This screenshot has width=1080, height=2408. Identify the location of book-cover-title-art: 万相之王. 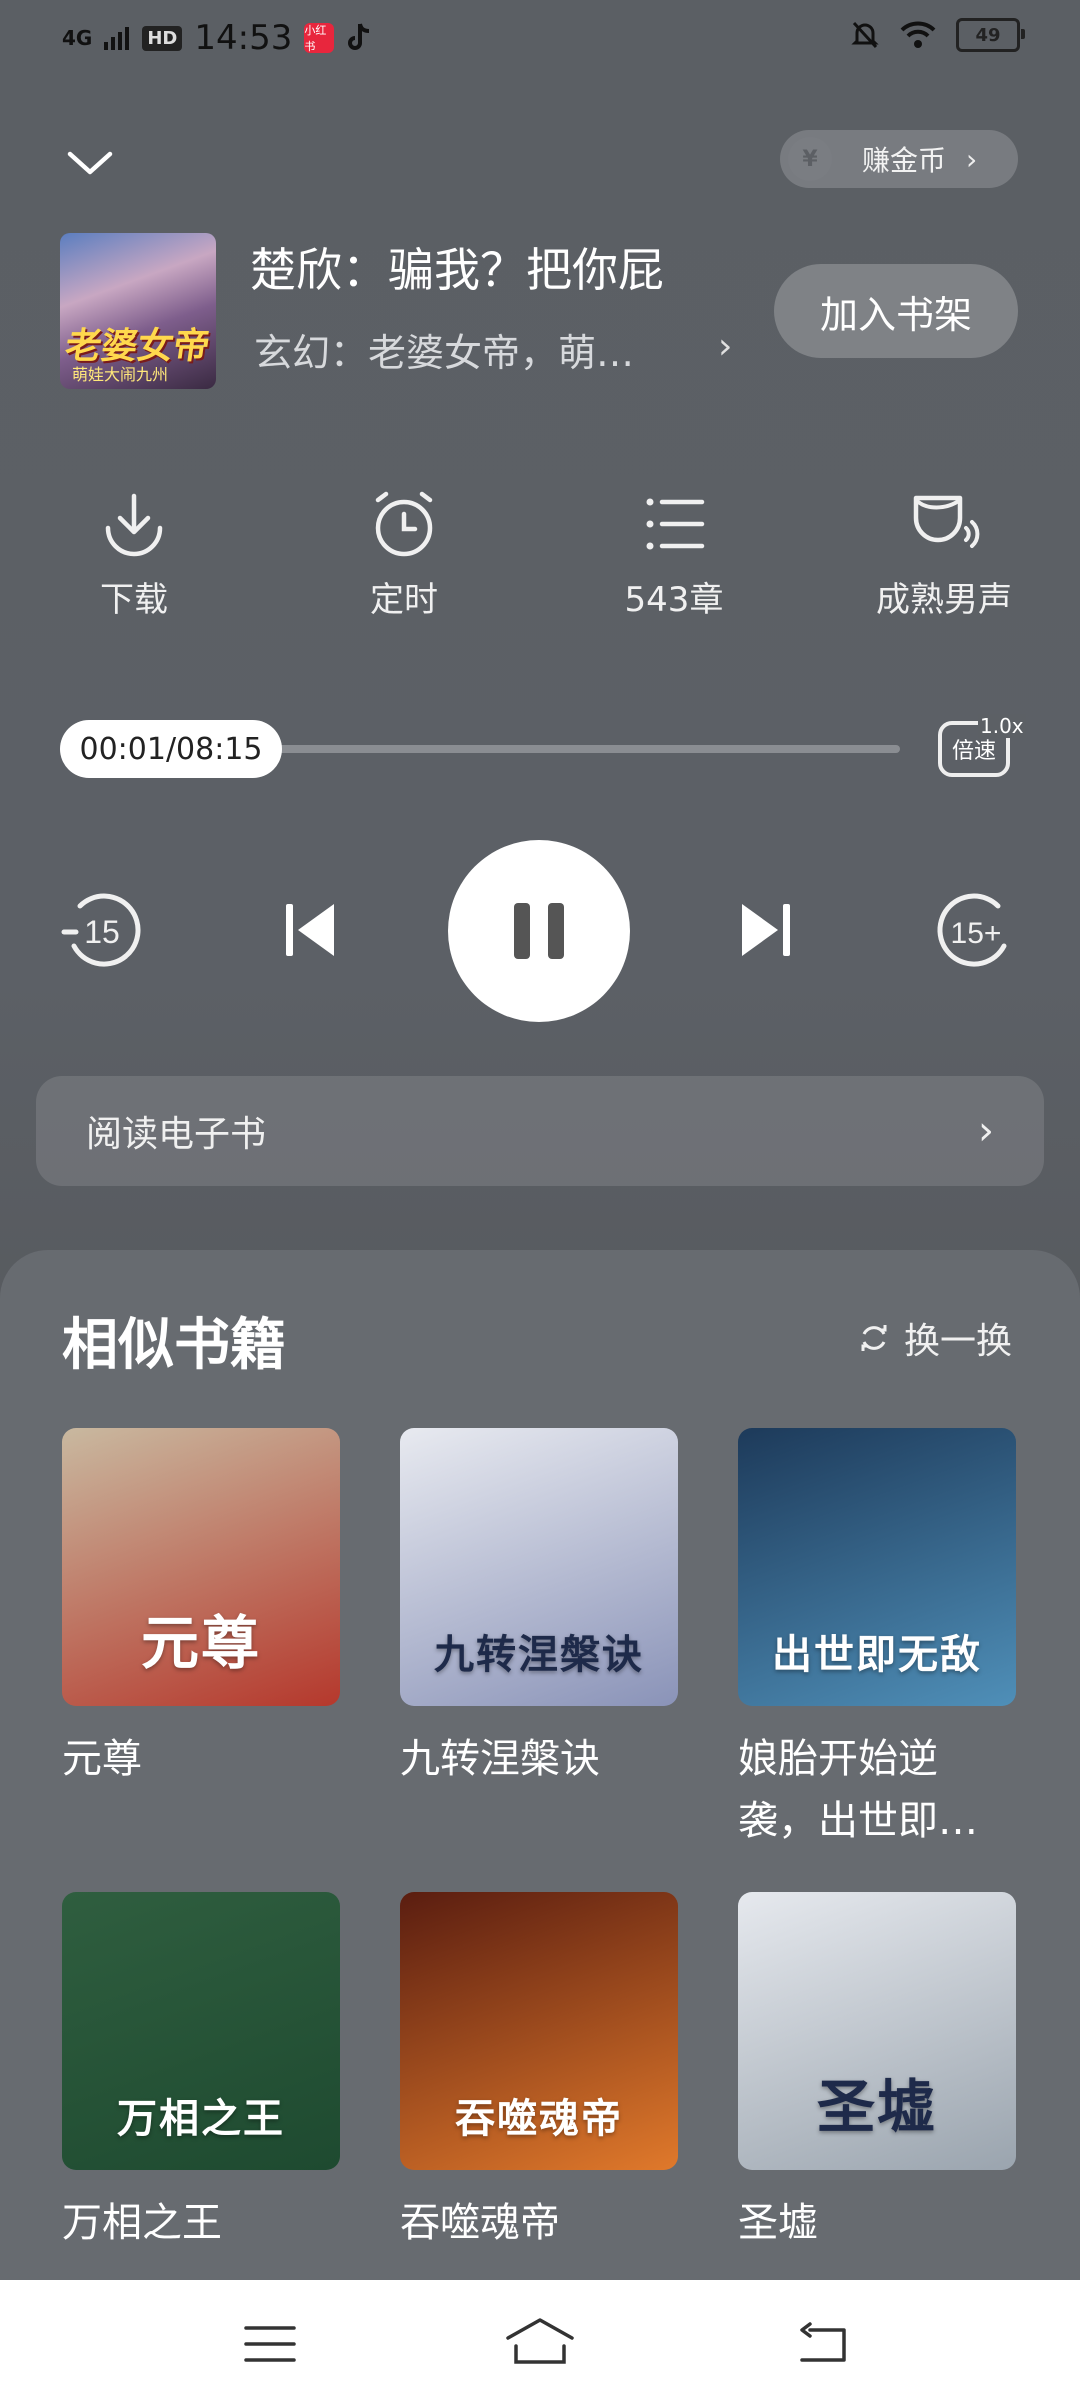
(201, 2118).